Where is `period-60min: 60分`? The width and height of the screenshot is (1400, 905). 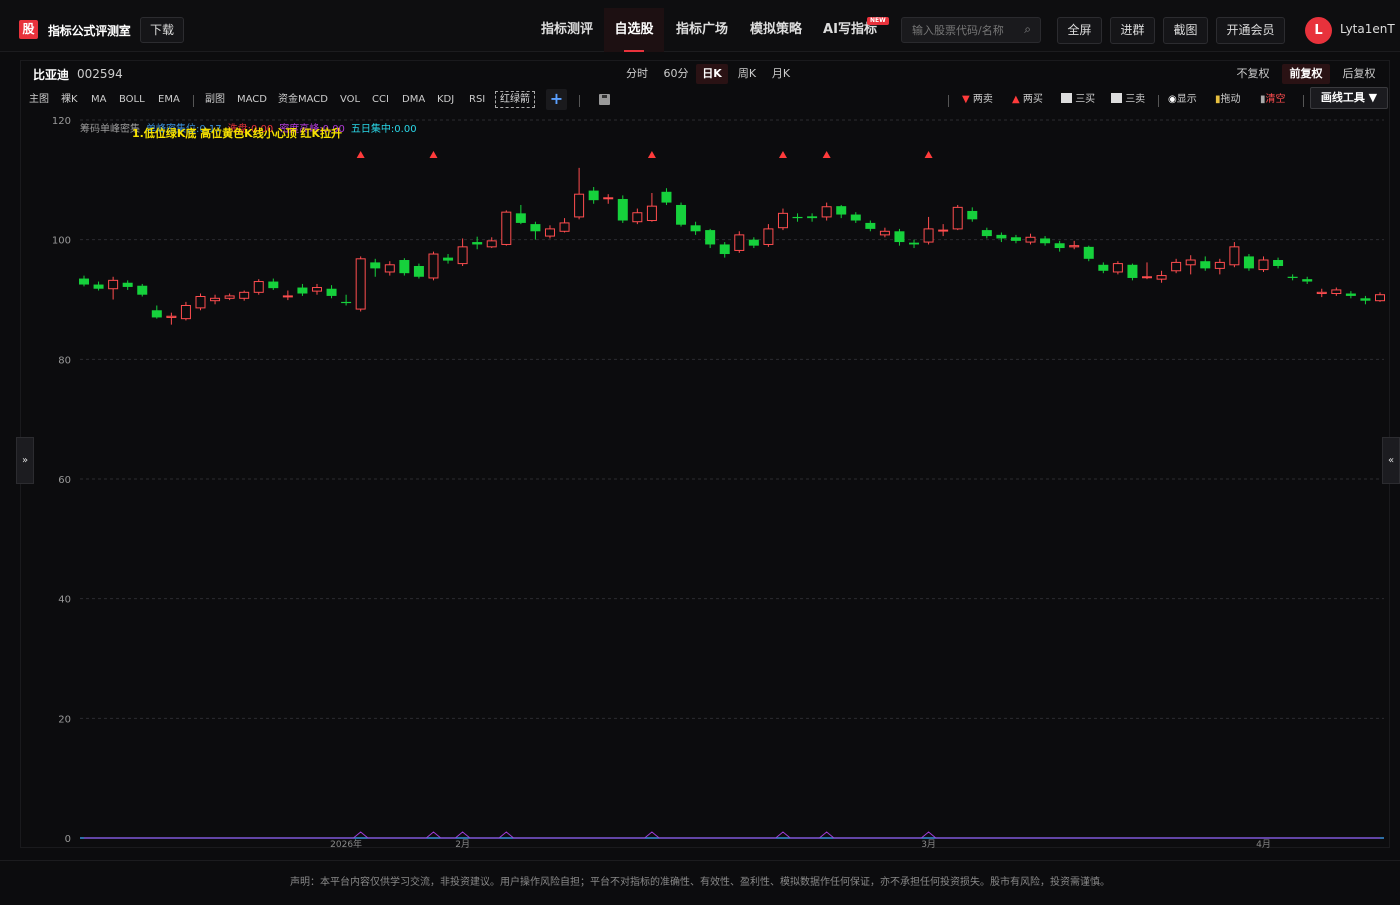
period-60min: 60分 is located at coordinates (676, 74).